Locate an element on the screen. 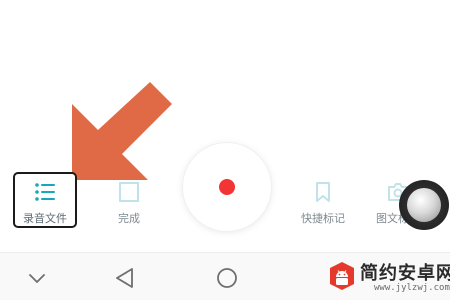 This screenshot has width=450, height=300. floating-assistive-button is located at coordinates (424, 205).